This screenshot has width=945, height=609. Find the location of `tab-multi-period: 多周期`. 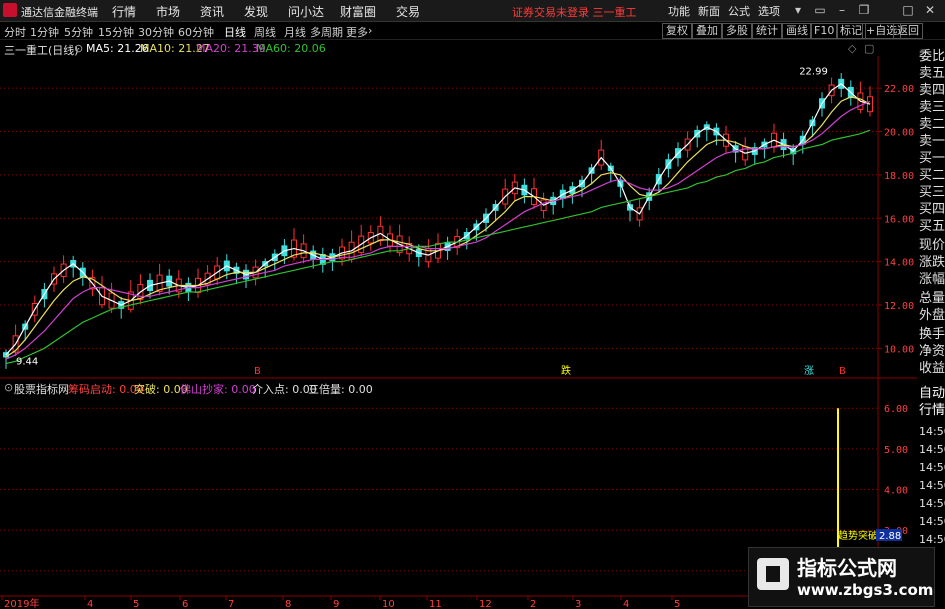

tab-multi-period: 多周期 is located at coordinates (326, 32).